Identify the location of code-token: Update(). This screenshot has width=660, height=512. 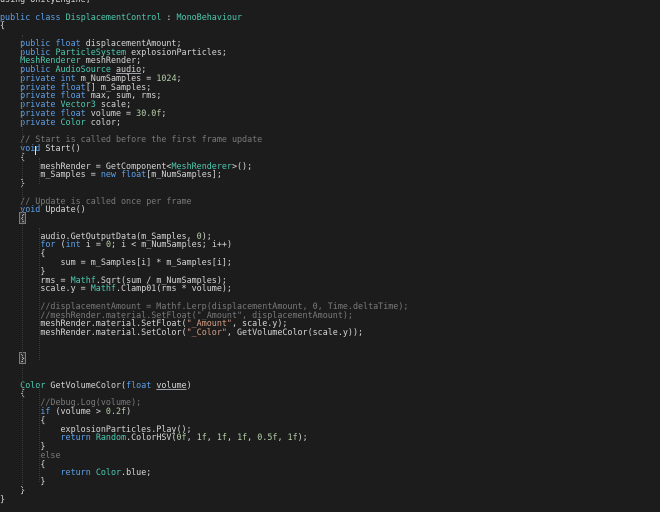
(63, 209).